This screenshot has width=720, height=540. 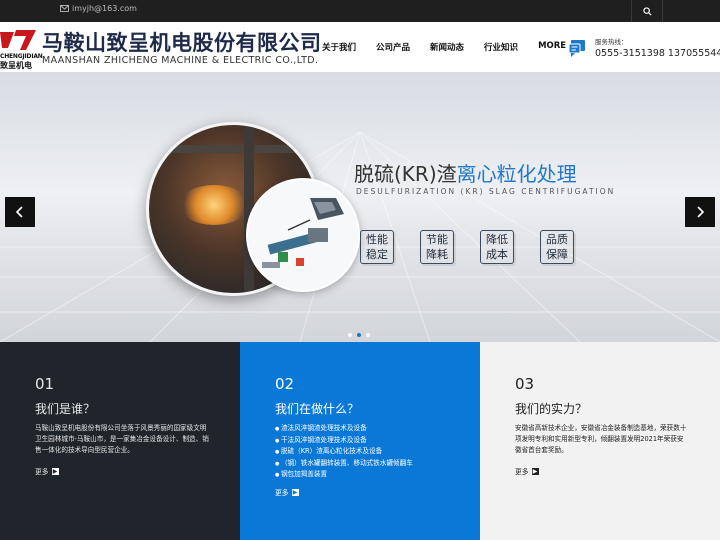 I want to click on panel-title: 我们在做什么？, so click(x=317, y=409).